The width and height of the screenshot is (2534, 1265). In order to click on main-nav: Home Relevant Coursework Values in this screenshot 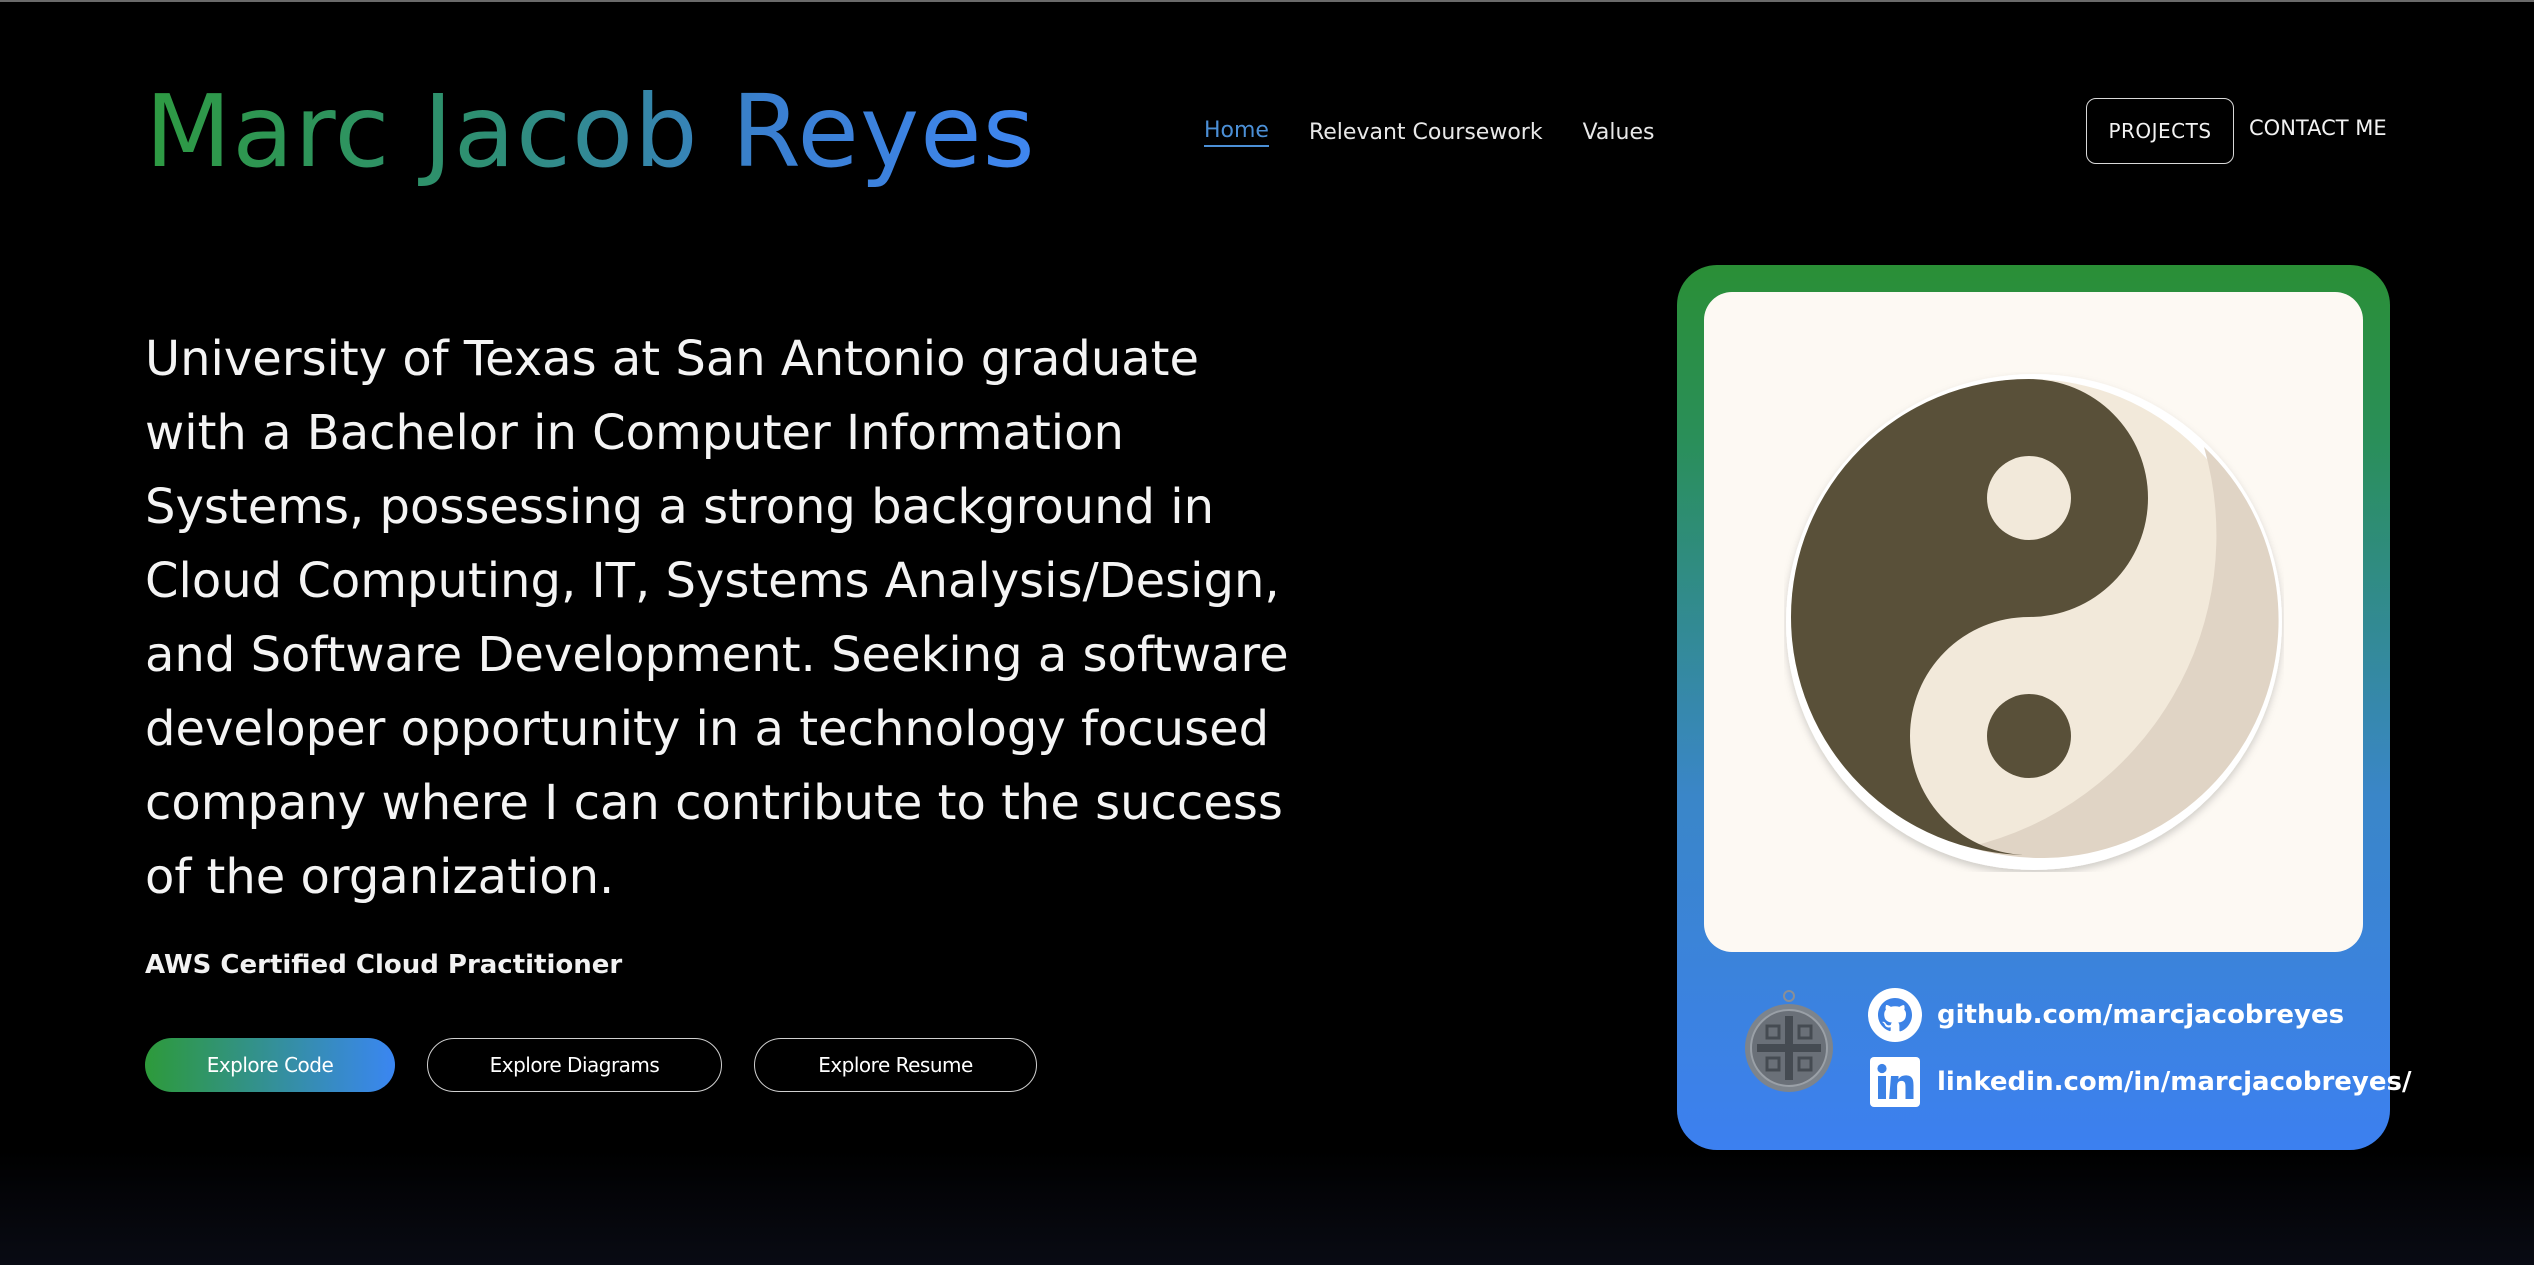, I will do `click(1429, 132)`.